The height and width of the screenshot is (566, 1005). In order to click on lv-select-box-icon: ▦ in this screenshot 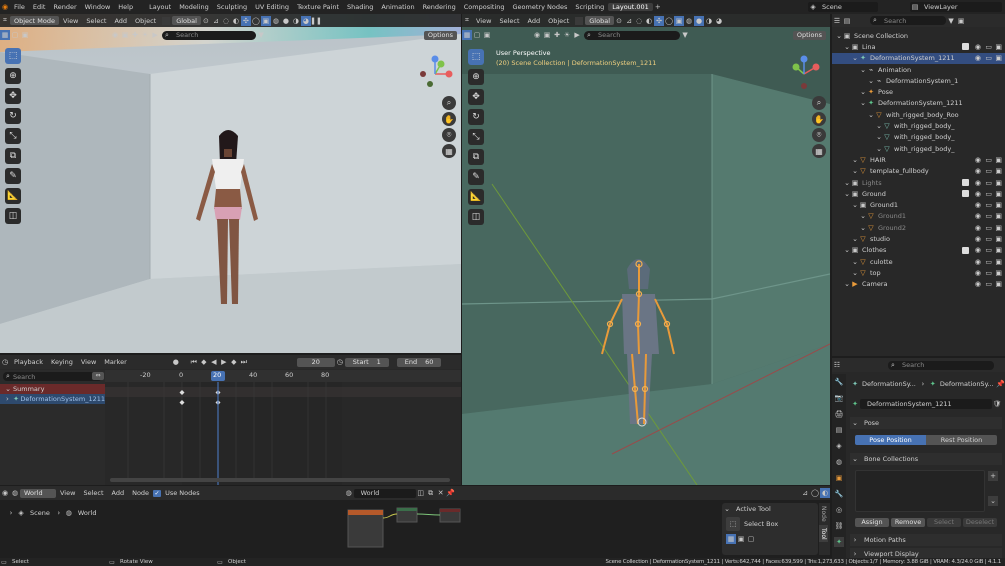, I will do `click(5, 35)`.